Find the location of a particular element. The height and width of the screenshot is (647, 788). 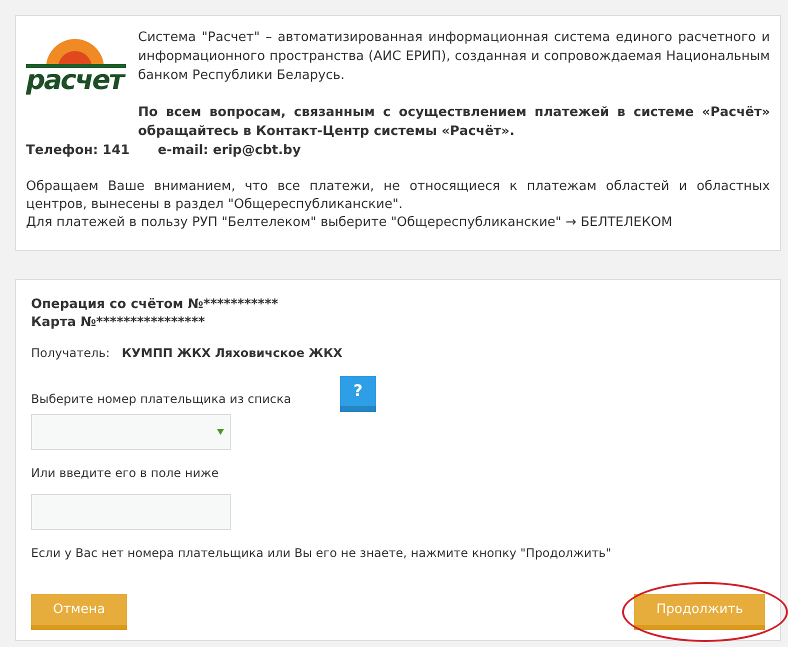

help-button: ? is located at coordinates (358, 394).